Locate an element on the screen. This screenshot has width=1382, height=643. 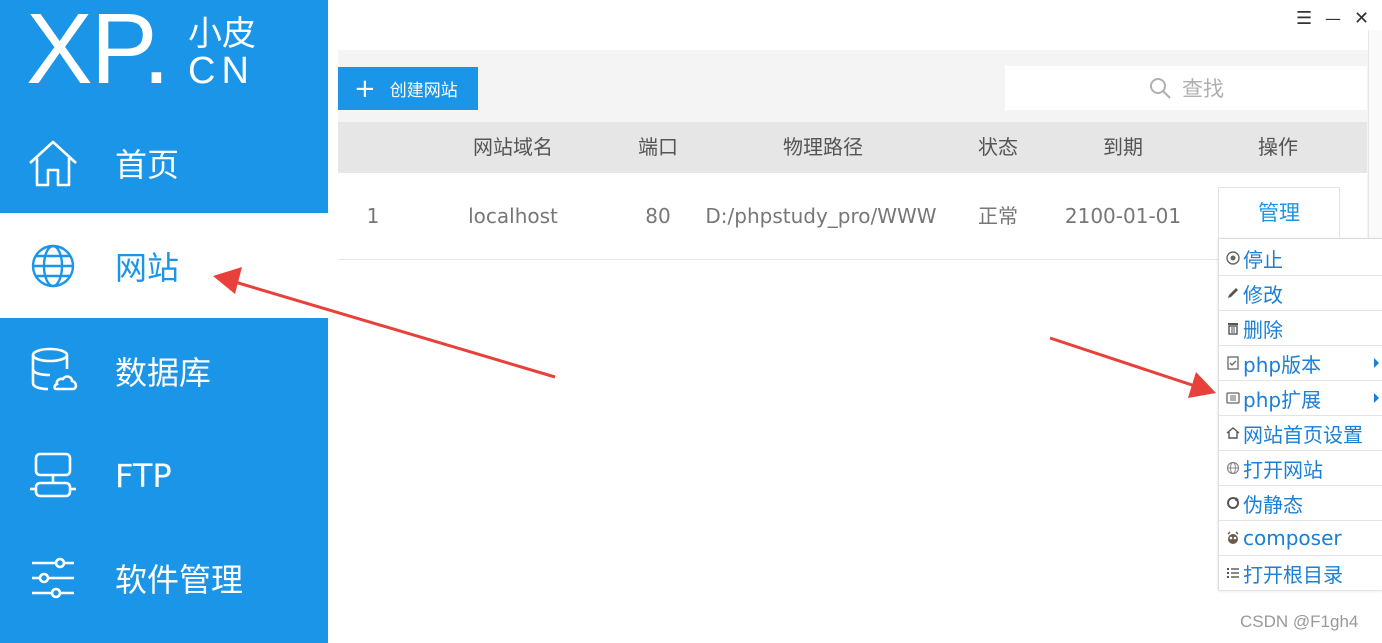
menu-item-open-website: 打开网站 is located at coordinates (1300, 468).